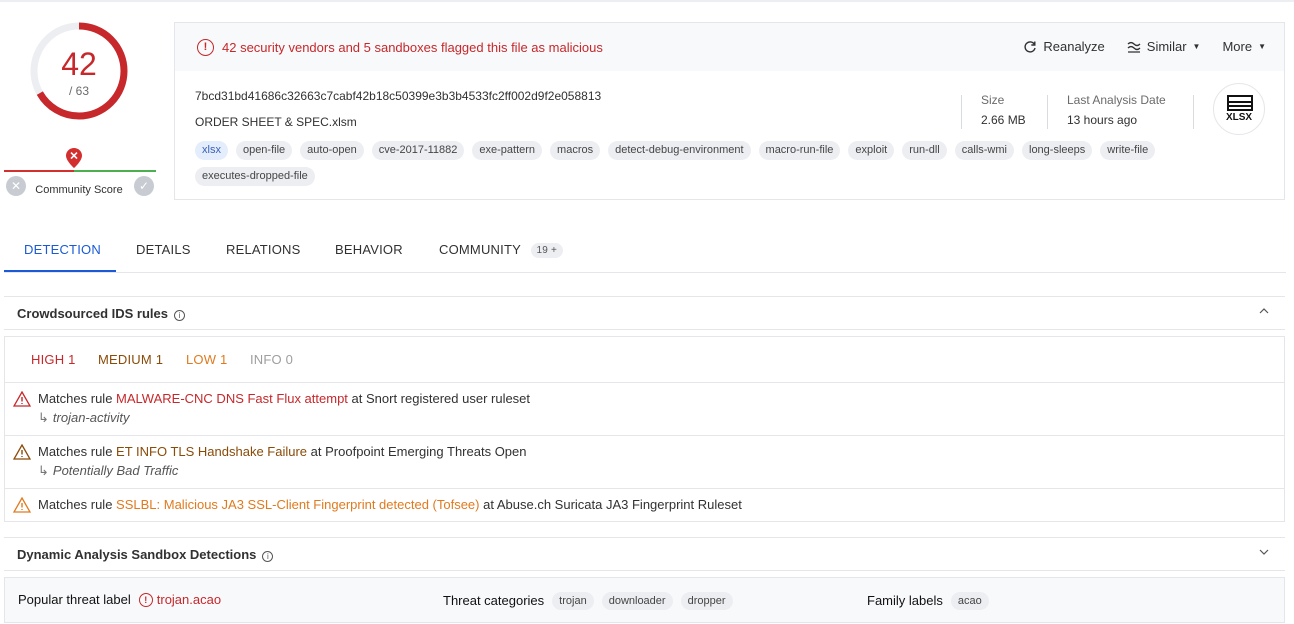 This screenshot has height=624, width=1294. Describe the element at coordinates (232, 398) in the screenshot. I see `rule-name-link: MALWARE-CNC DNS Fast Flux attempt` at that location.